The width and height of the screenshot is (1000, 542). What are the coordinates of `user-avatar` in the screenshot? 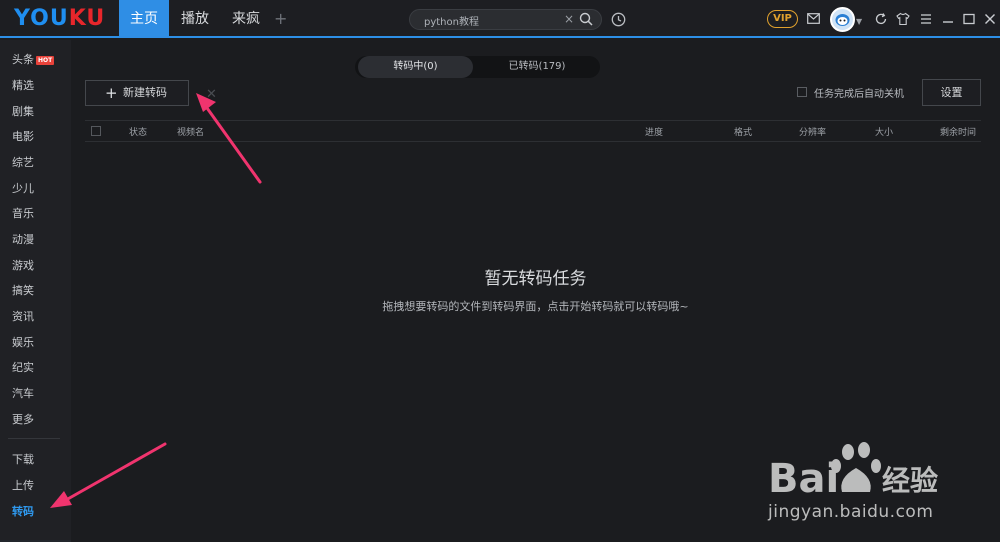 It's located at (842, 19).